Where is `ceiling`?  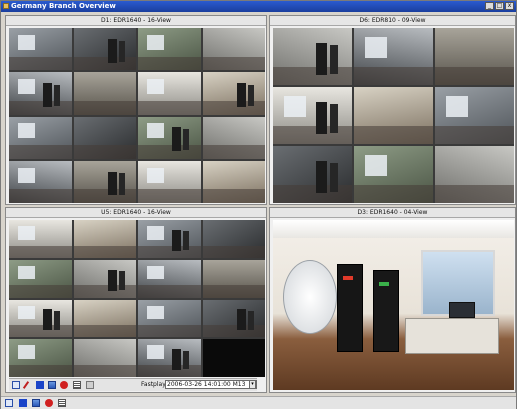 ceiling is located at coordinates (393, 229).